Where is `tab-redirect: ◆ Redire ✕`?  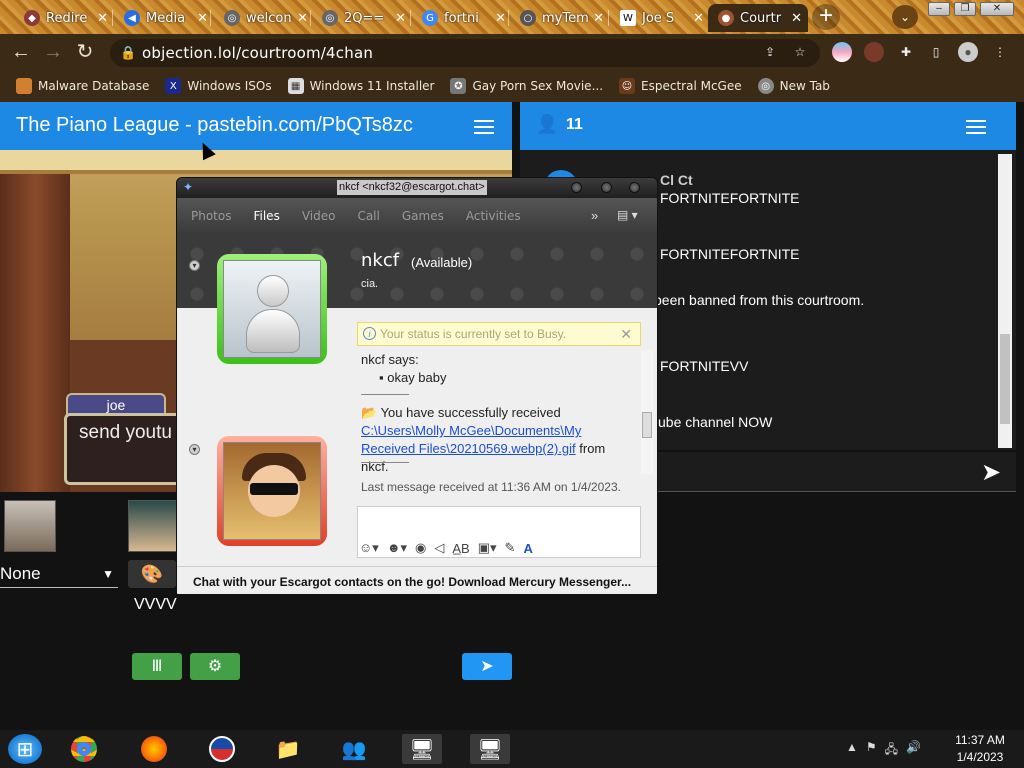
tab-redirect: ◆ Redire ✕ is located at coordinates (64, 18).